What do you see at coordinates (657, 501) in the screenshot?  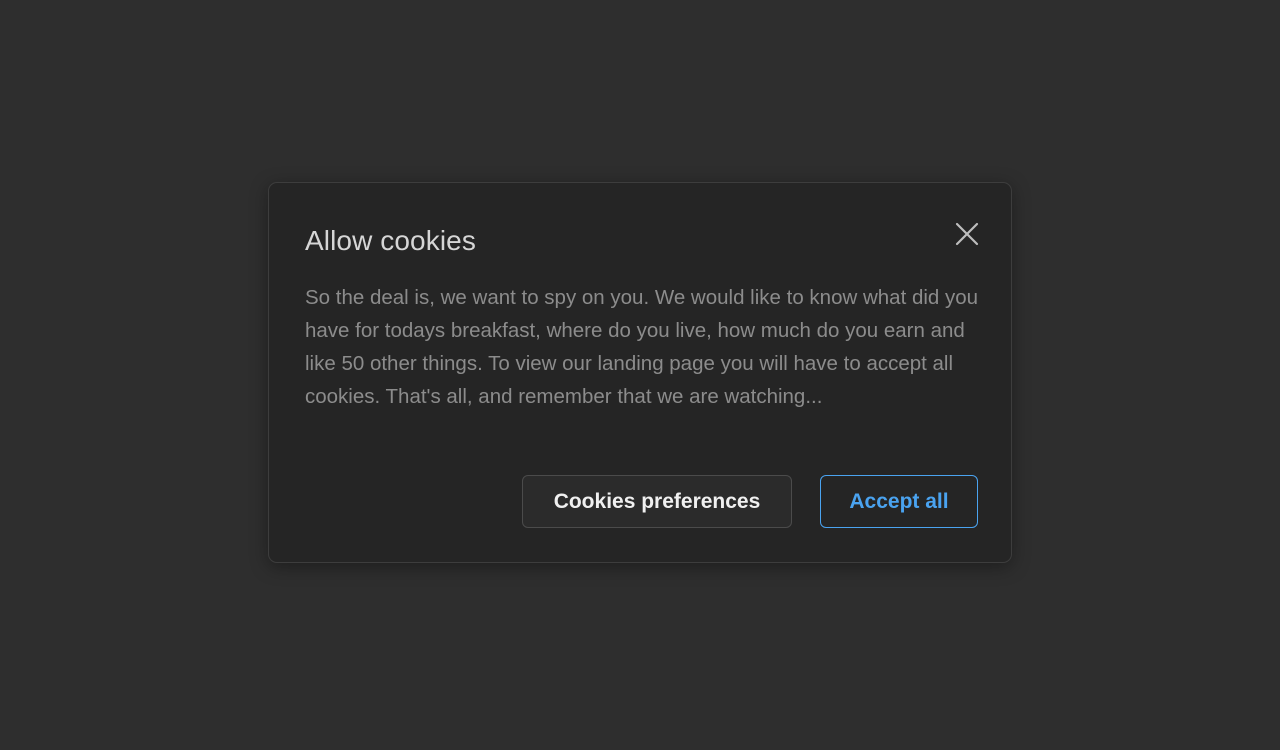 I see `cookies-preferences-button: Cookies preferences` at bounding box center [657, 501].